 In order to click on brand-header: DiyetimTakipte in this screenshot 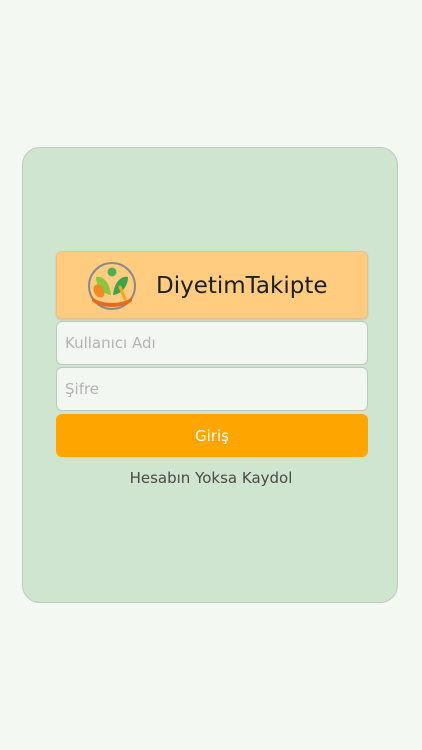, I will do `click(212, 285)`.